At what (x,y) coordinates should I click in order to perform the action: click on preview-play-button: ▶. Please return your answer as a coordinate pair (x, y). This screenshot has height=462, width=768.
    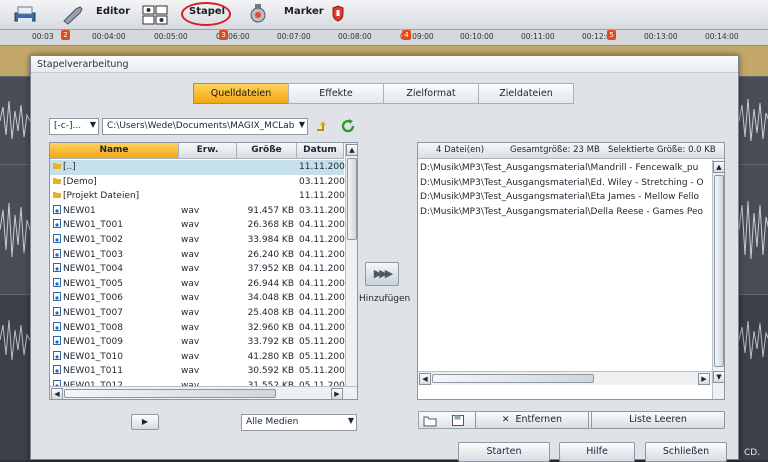
    Looking at the image, I should click on (145, 422).